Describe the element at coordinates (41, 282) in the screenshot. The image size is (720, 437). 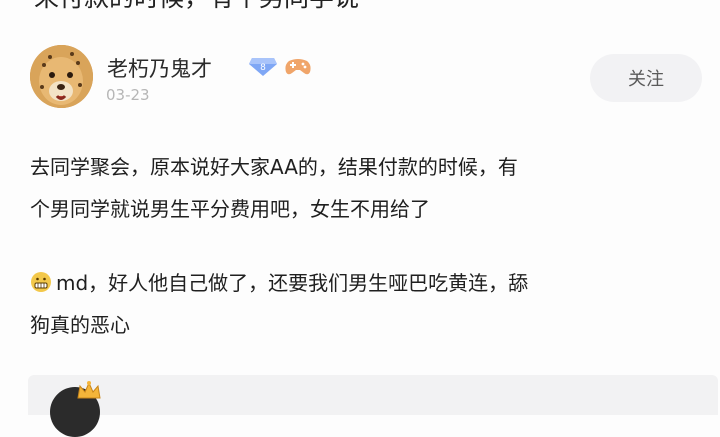
I see `grimace-emoji-icon` at that location.